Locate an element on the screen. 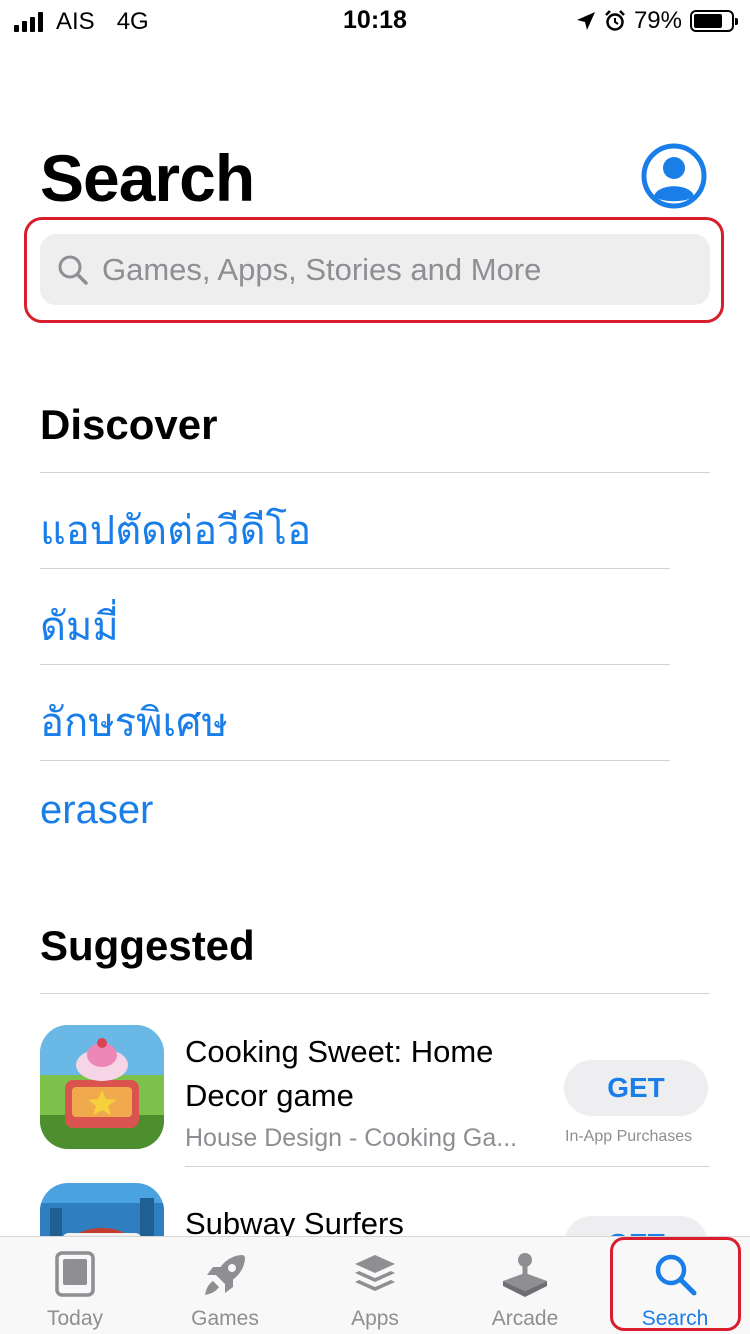  search-tab-highlight-annotation is located at coordinates (675, 1284).